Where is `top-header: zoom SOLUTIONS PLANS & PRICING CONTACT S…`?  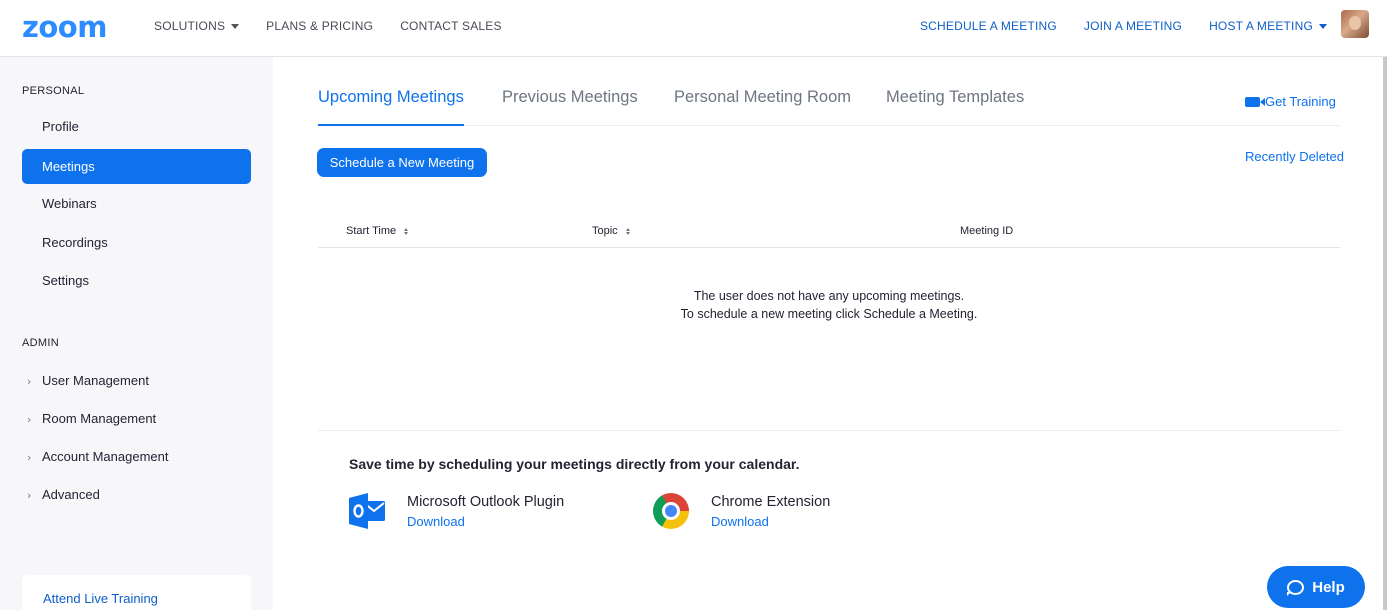 top-header: zoom SOLUTIONS PLANS & PRICING CONTACT S… is located at coordinates (693, 28).